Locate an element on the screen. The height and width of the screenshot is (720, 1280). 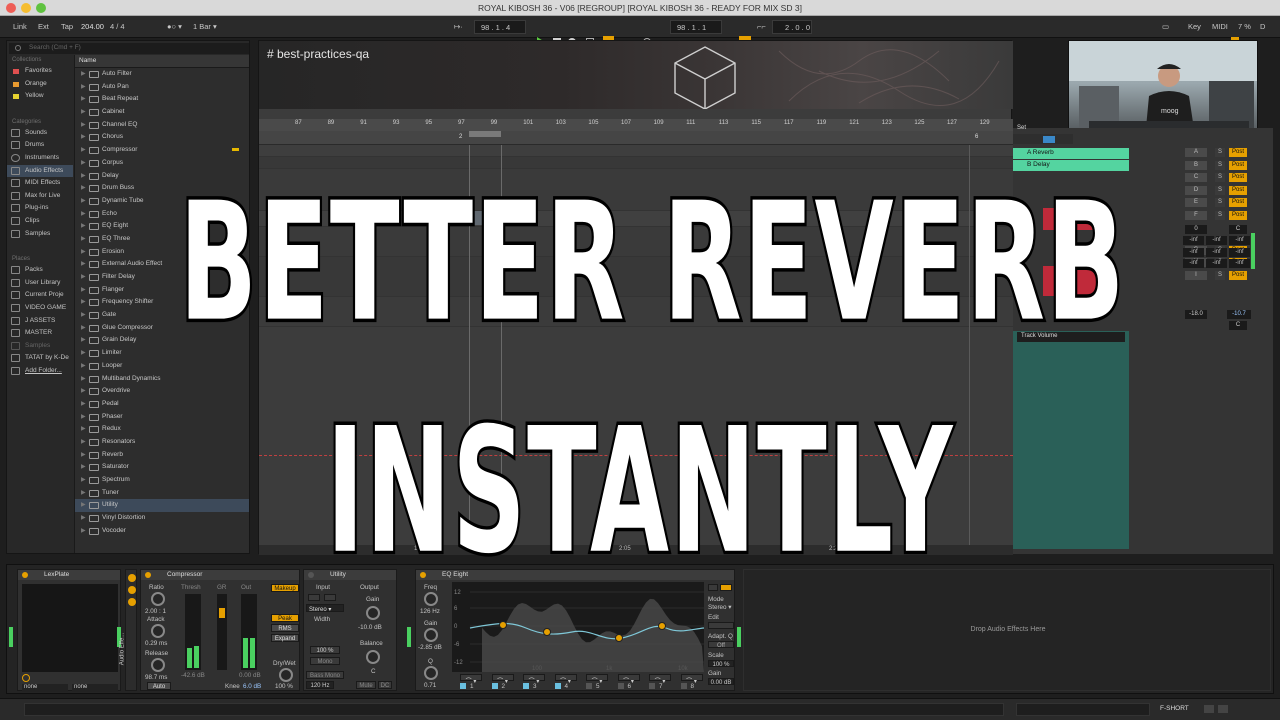
time-signature-field: 4 / 4 is located at coordinates (117, 26).